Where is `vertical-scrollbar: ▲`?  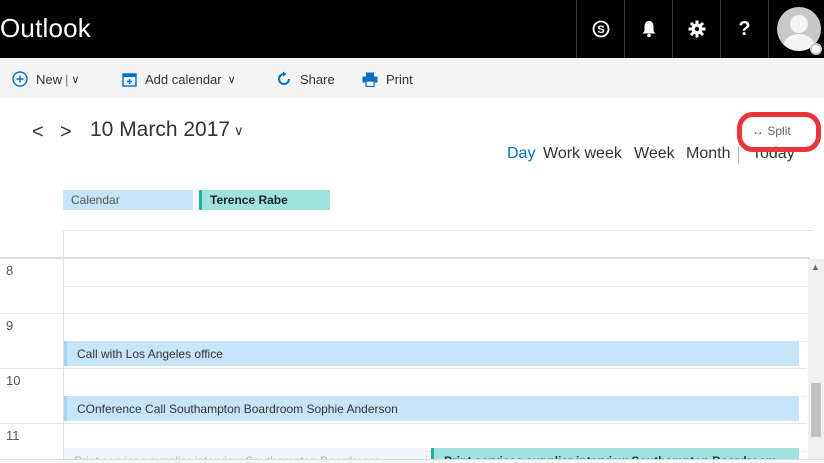
vertical-scrollbar: ▲ is located at coordinates (816, 361).